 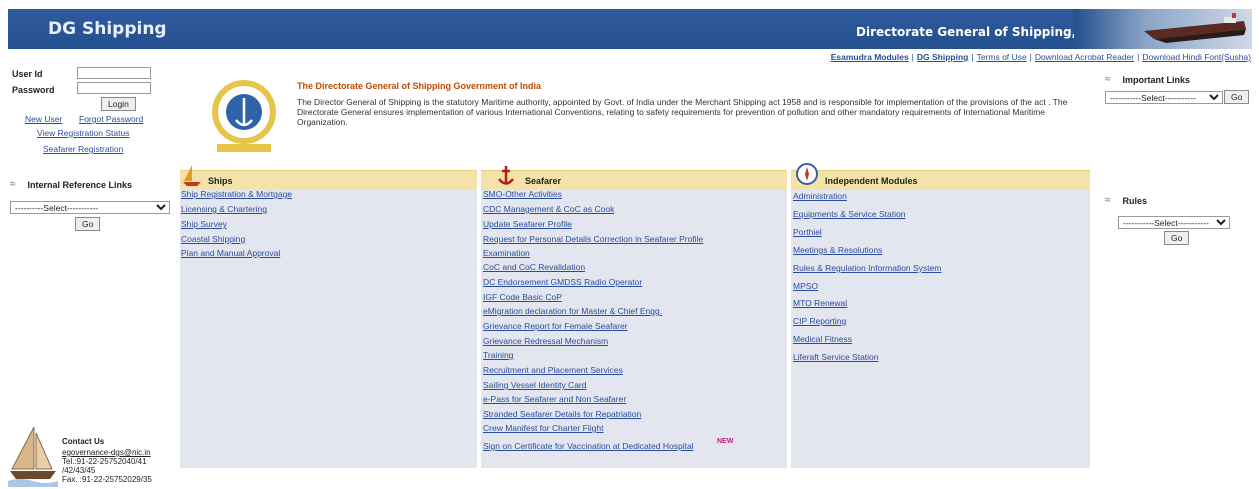 I want to click on sailboat-icon, so click(x=33, y=455).